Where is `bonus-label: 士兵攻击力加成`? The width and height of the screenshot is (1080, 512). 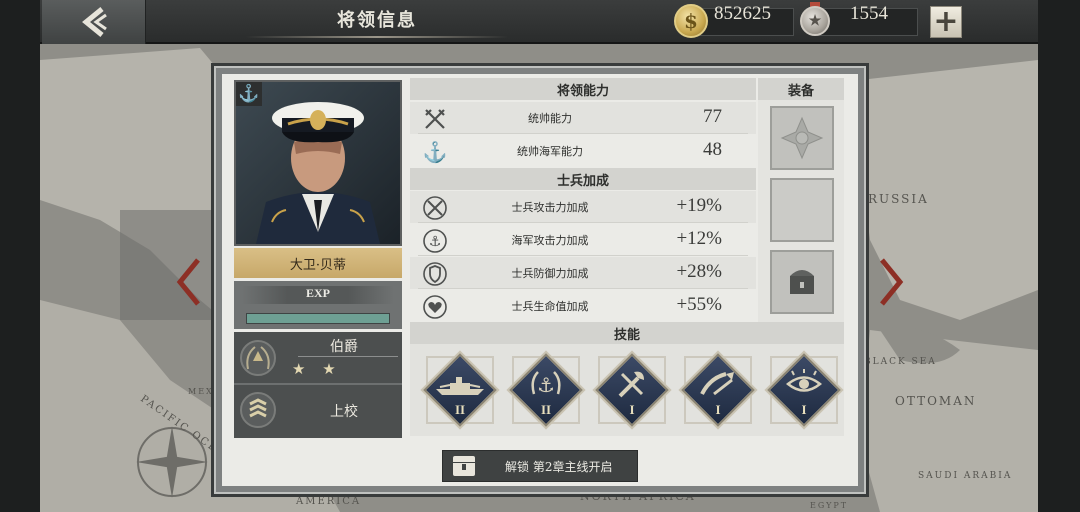 bonus-label: 士兵攻击力加成 is located at coordinates (550, 207).